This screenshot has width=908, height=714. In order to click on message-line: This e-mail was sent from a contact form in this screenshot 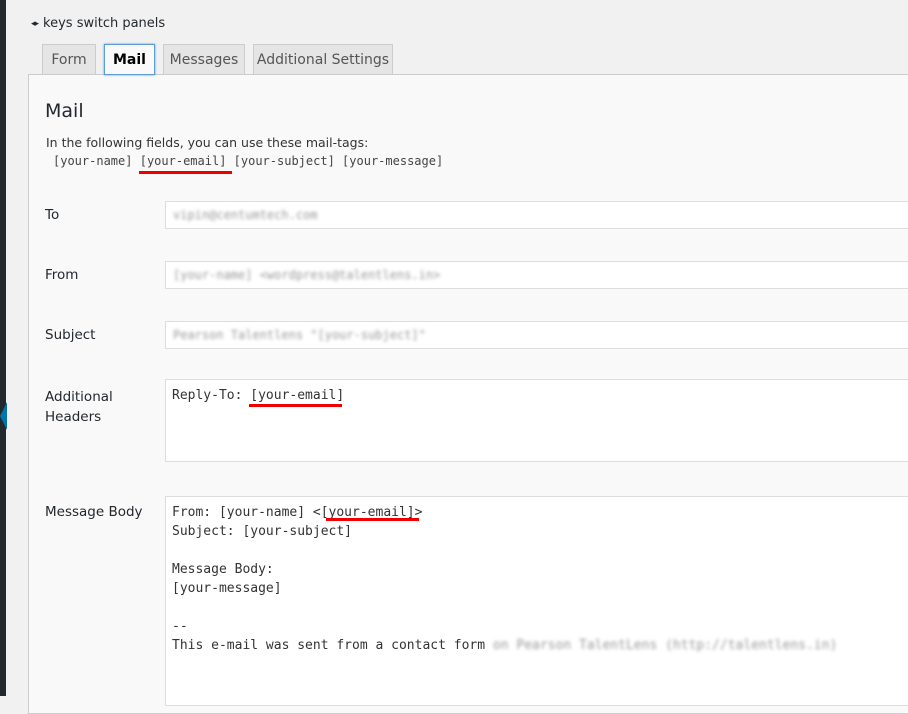, I will do `click(329, 645)`.